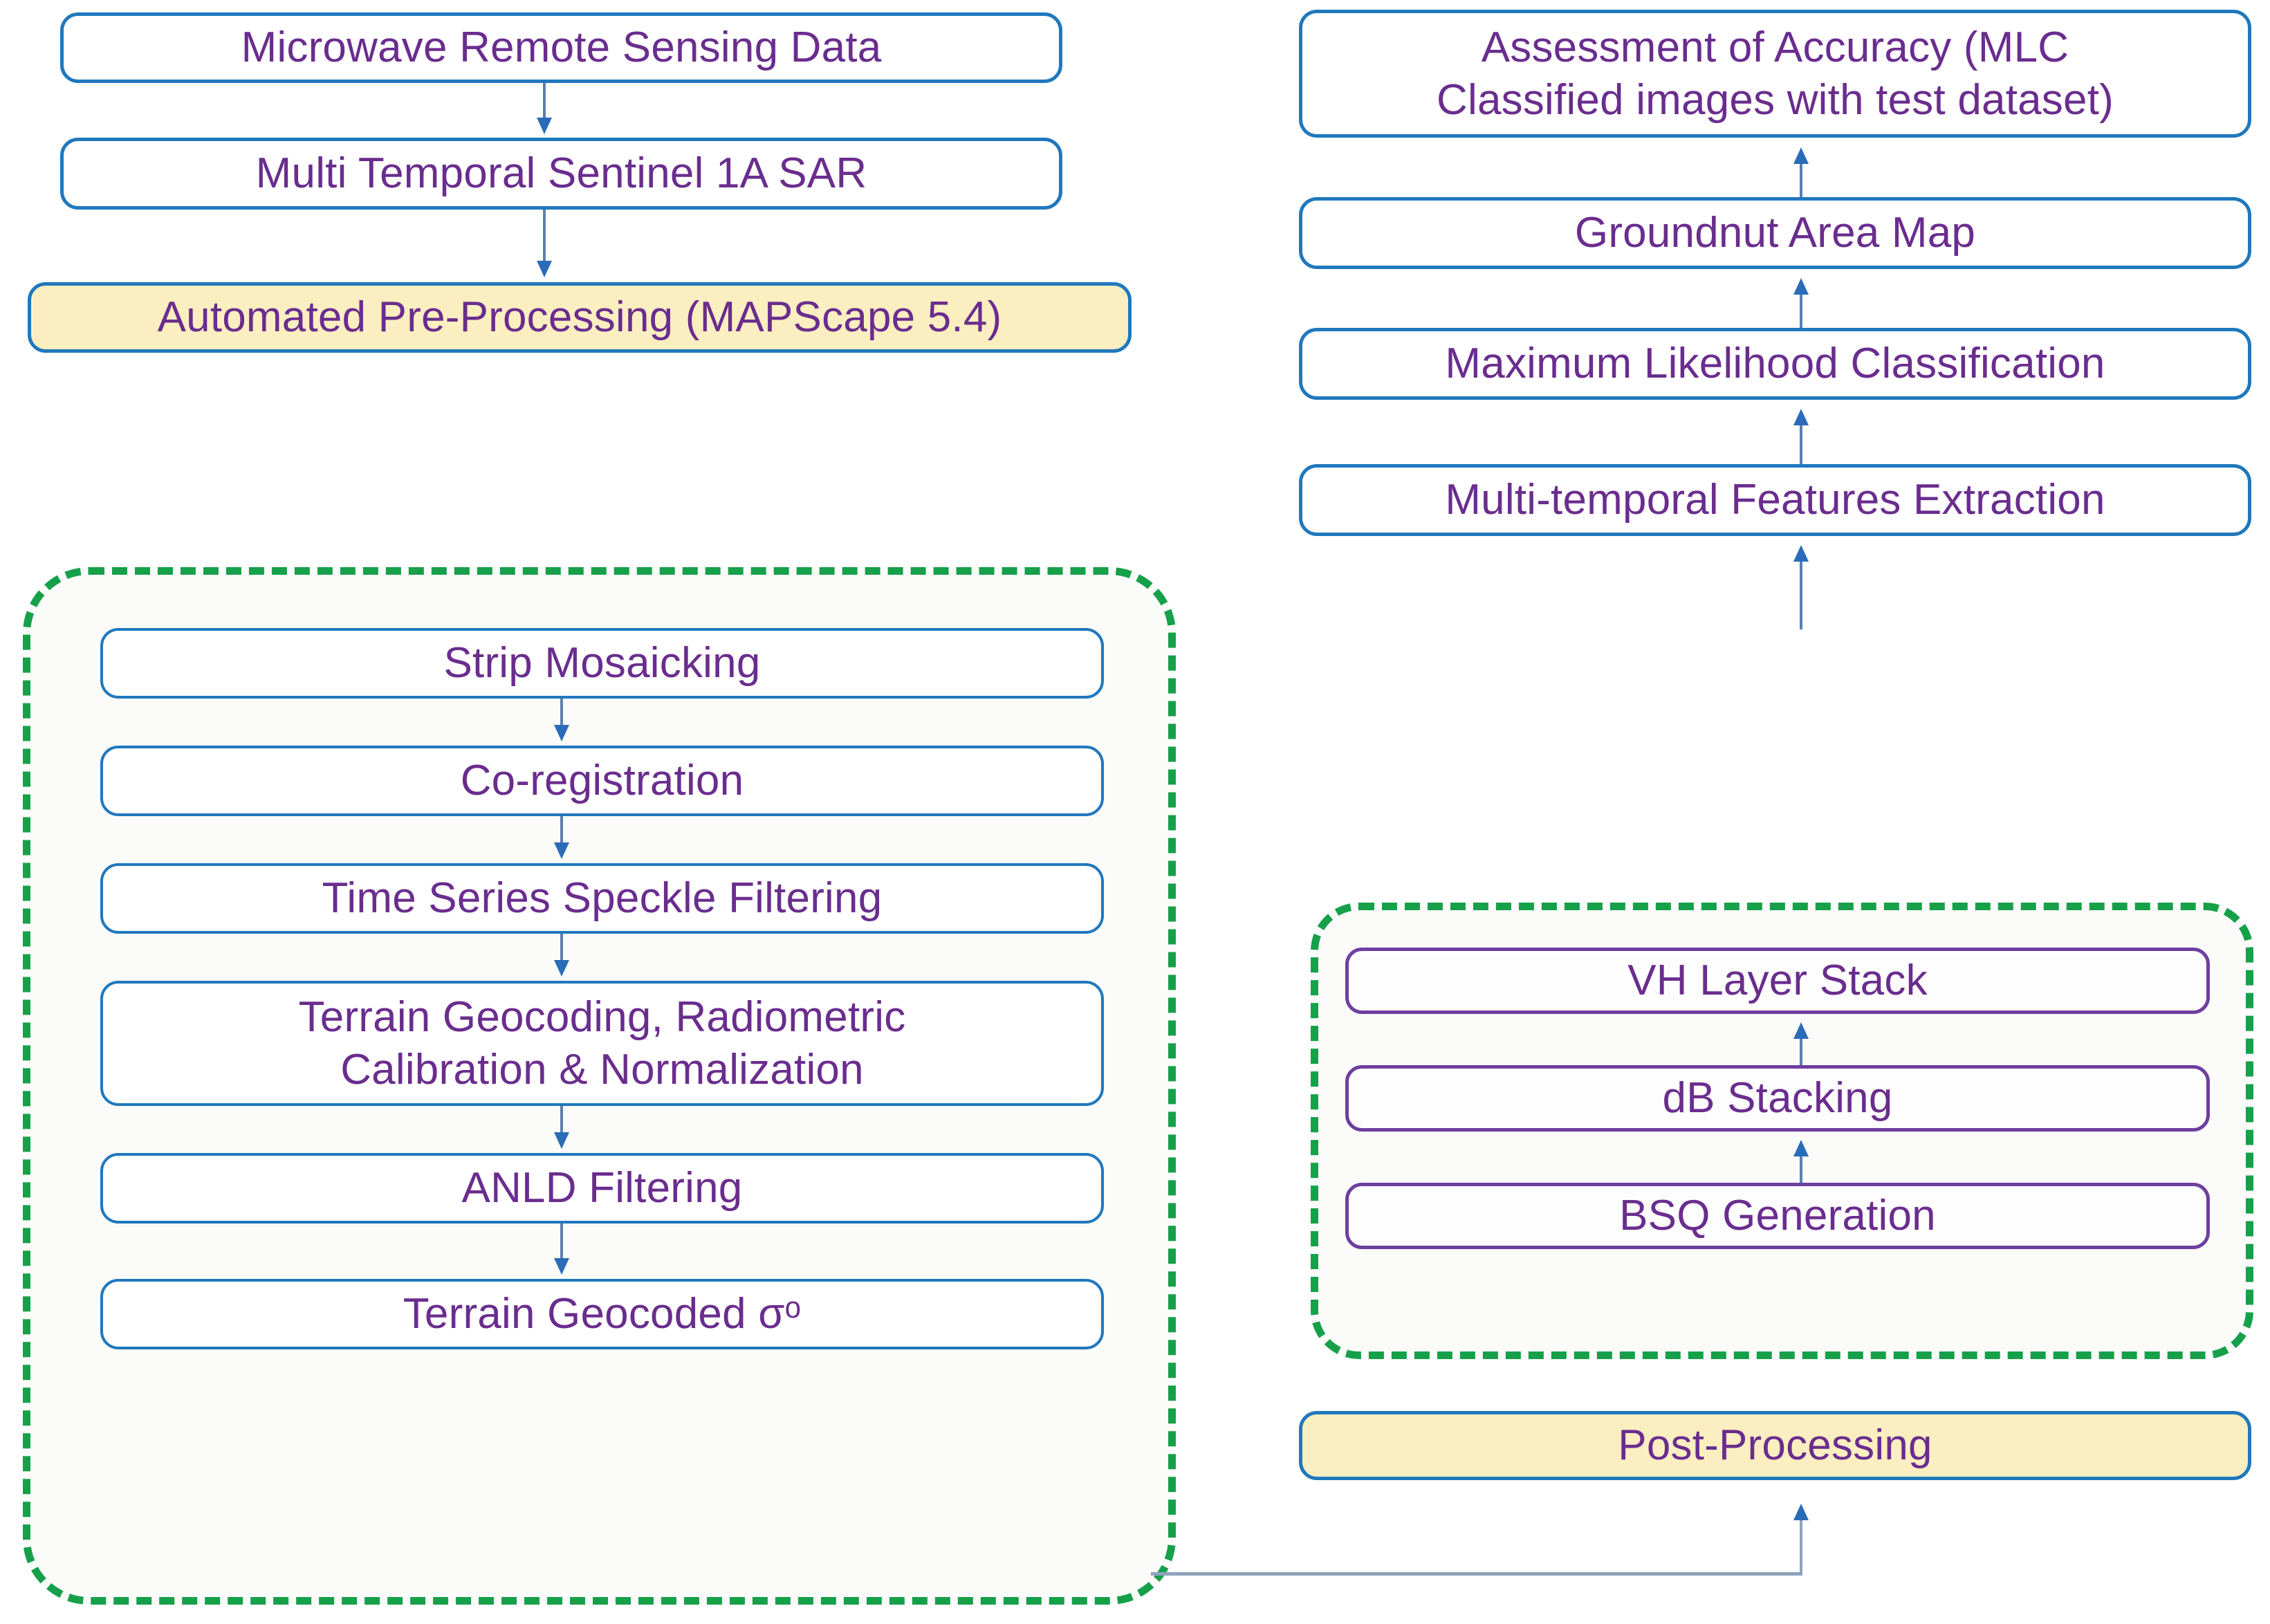 The width and height of the screenshot is (2270, 1624). I want to click on node-label: Time Series Speckle Filtering, so click(602, 898).